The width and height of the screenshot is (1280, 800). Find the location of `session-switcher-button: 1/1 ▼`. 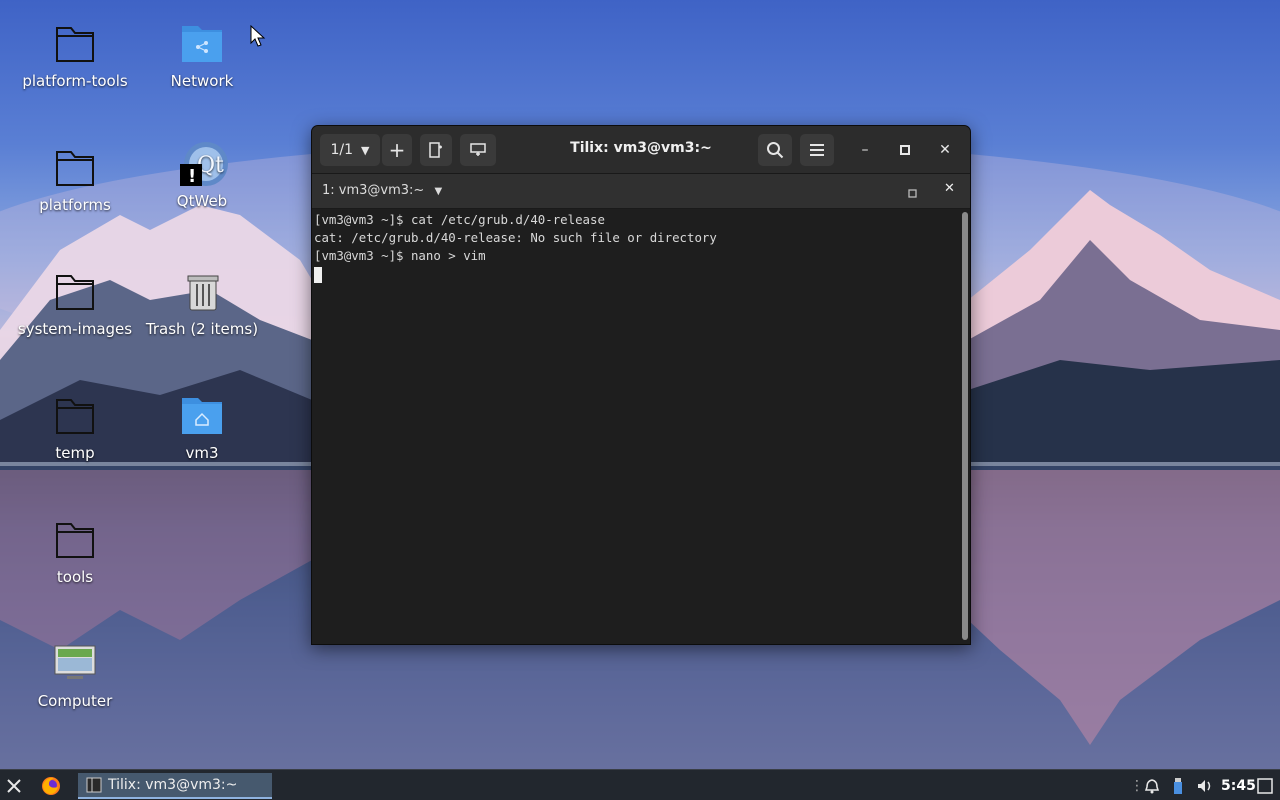

session-switcher-button: 1/1 ▼ is located at coordinates (350, 150).